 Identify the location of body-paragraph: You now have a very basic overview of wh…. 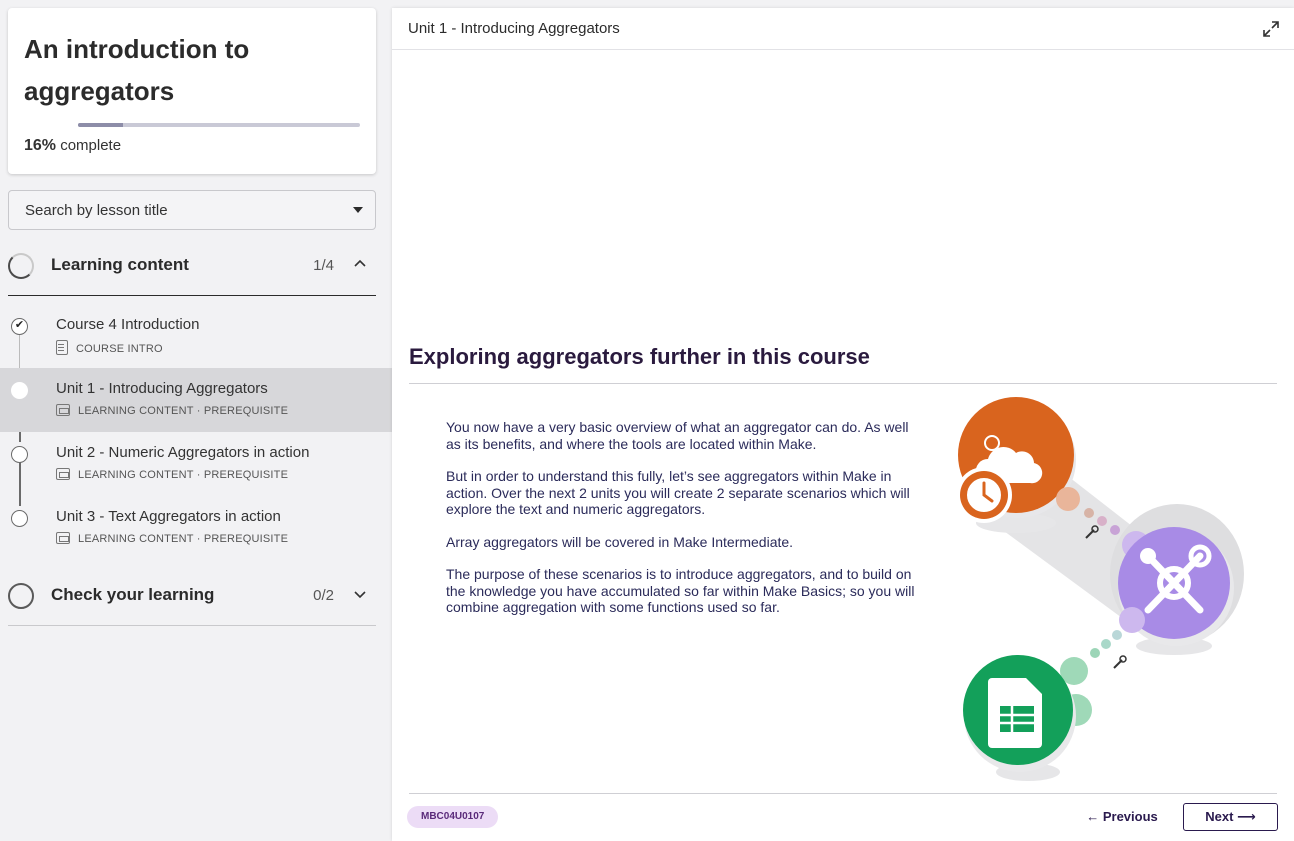
(677, 435).